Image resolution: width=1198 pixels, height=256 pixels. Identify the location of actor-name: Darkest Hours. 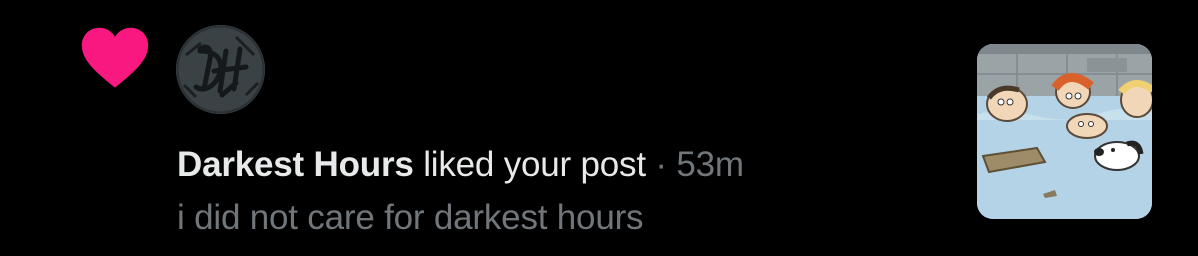
(295, 164).